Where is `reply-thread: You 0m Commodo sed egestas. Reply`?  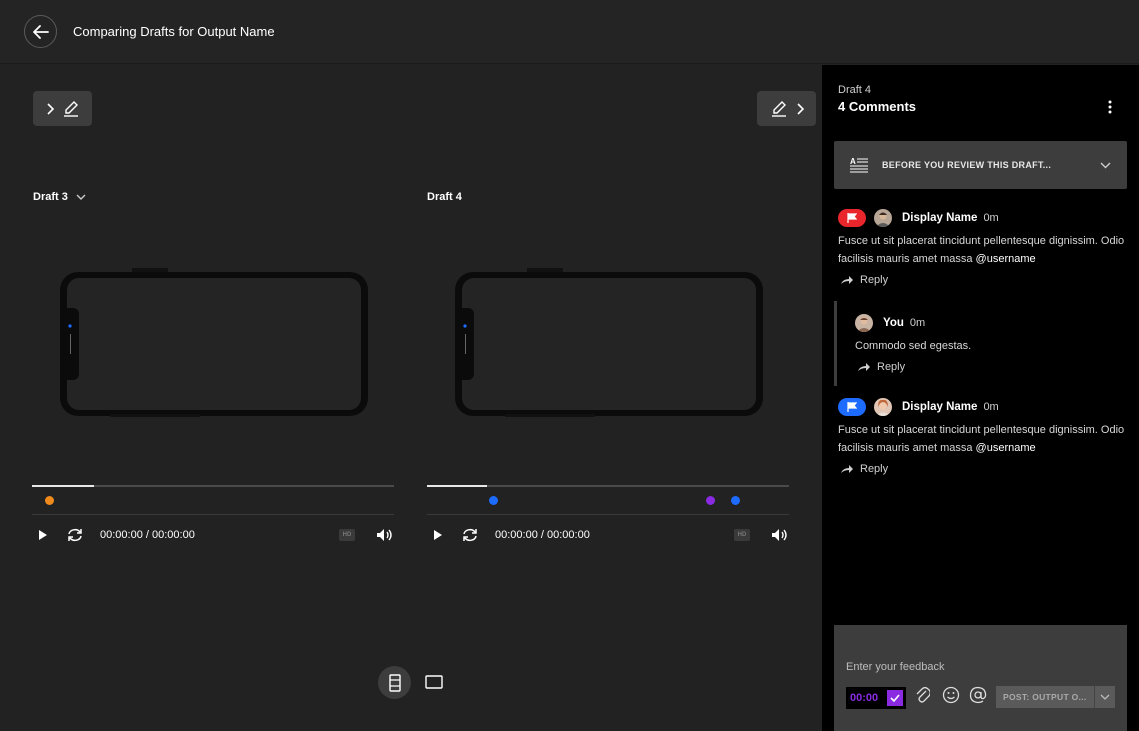
reply-thread: You 0m Commodo sed egestas. Reply is located at coordinates (981, 343).